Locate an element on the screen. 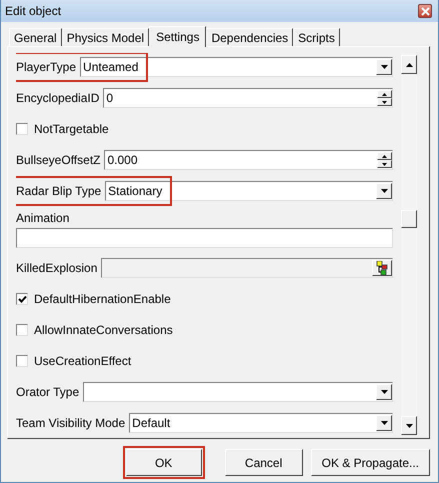  checkbox-label: DefaultHibernationEnable is located at coordinates (102, 299).